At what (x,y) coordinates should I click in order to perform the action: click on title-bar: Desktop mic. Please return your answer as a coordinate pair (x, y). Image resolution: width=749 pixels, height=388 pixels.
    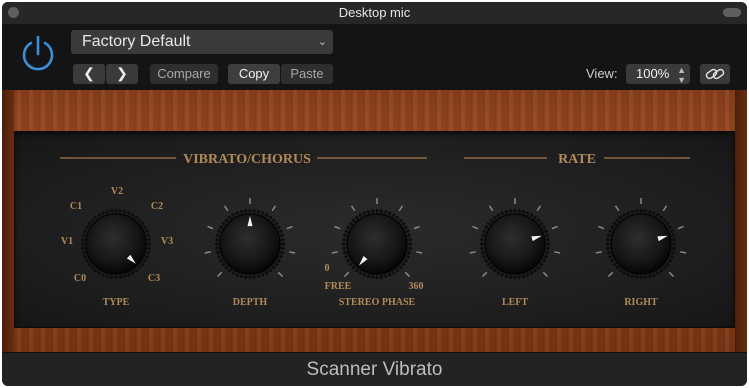
    Looking at the image, I should click on (374, 13).